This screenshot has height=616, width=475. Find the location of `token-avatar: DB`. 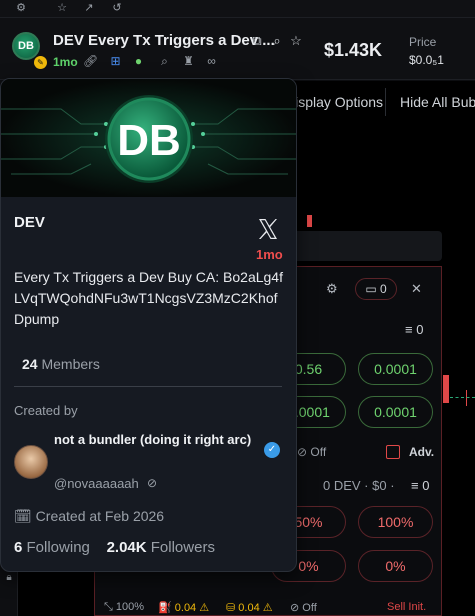

token-avatar: DB is located at coordinates (26, 46).